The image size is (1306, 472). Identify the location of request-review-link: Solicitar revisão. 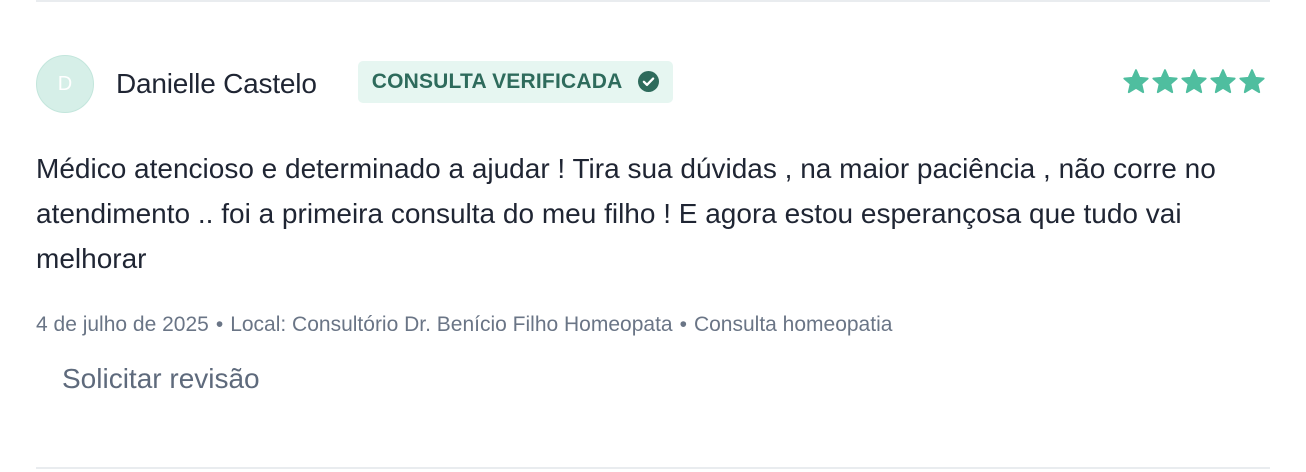
(161, 379).